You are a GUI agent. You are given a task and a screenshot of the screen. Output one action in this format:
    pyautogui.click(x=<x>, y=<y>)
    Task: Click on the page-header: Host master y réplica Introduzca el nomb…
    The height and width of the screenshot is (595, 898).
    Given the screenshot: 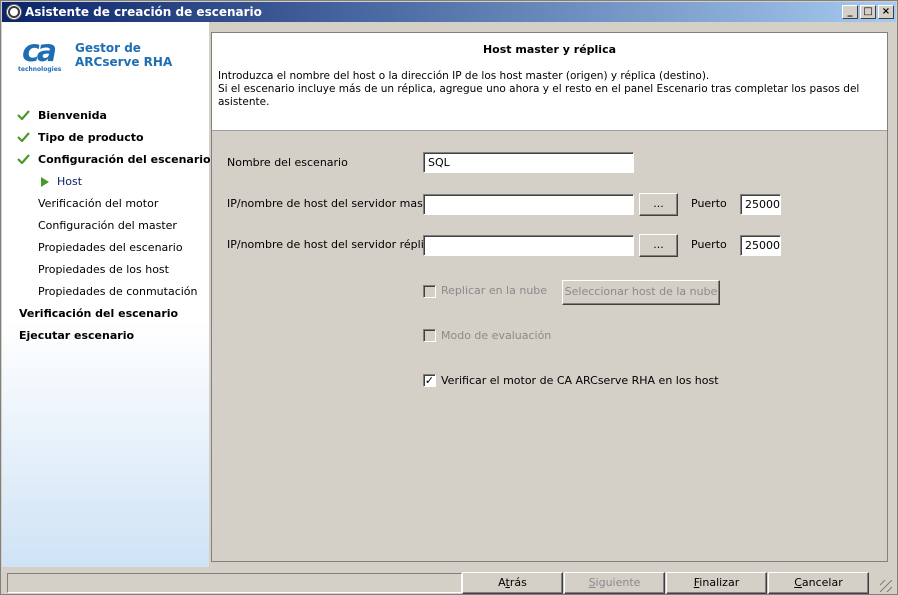 What is the action you would take?
    pyautogui.click(x=549, y=82)
    